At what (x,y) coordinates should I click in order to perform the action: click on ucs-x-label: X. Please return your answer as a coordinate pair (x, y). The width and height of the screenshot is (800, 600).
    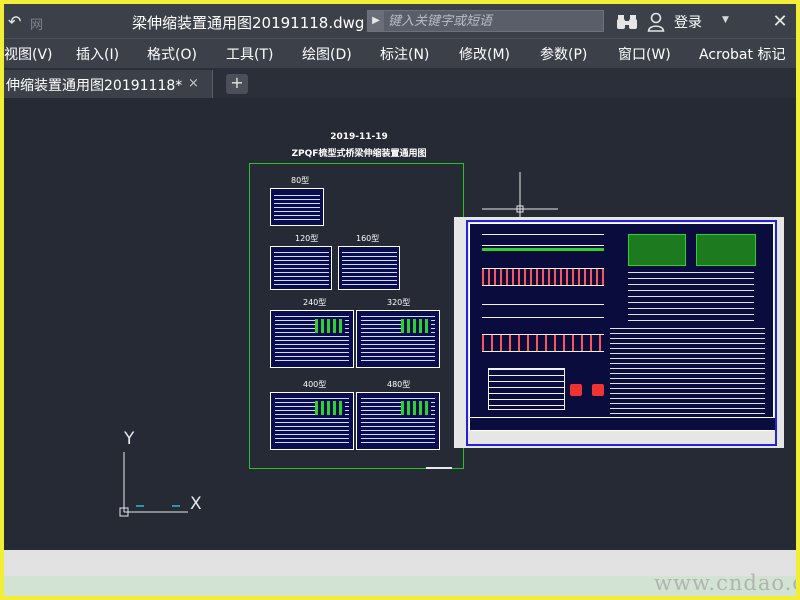
    Looking at the image, I should click on (196, 504).